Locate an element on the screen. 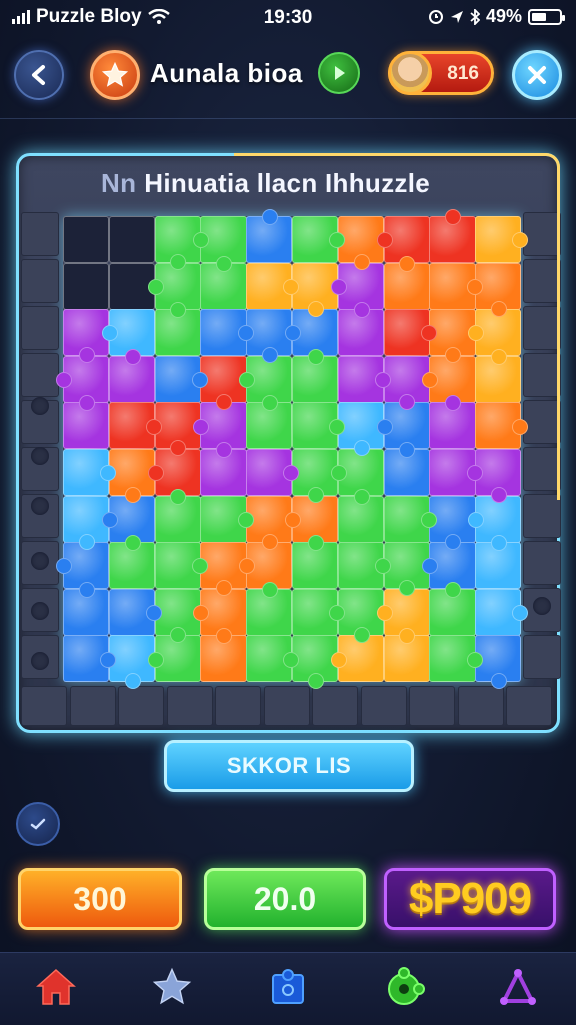 This screenshot has width=576, height=1025. submit-button: SKKOR LIS is located at coordinates (289, 766).